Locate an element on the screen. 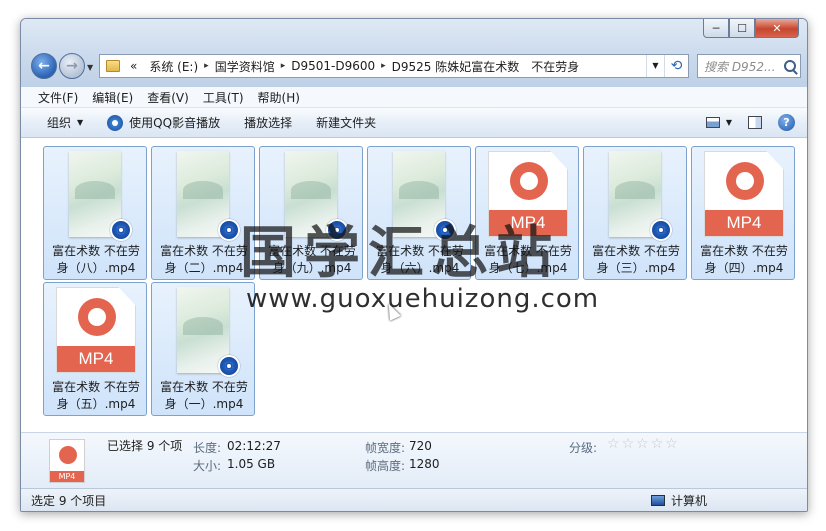 The image size is (826, 531). forward-button: → is located at coordinates (72, 66).